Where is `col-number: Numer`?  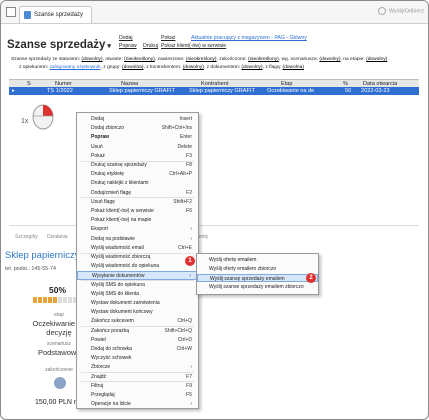
col-number: Numer is located at coordinates (63, 84).